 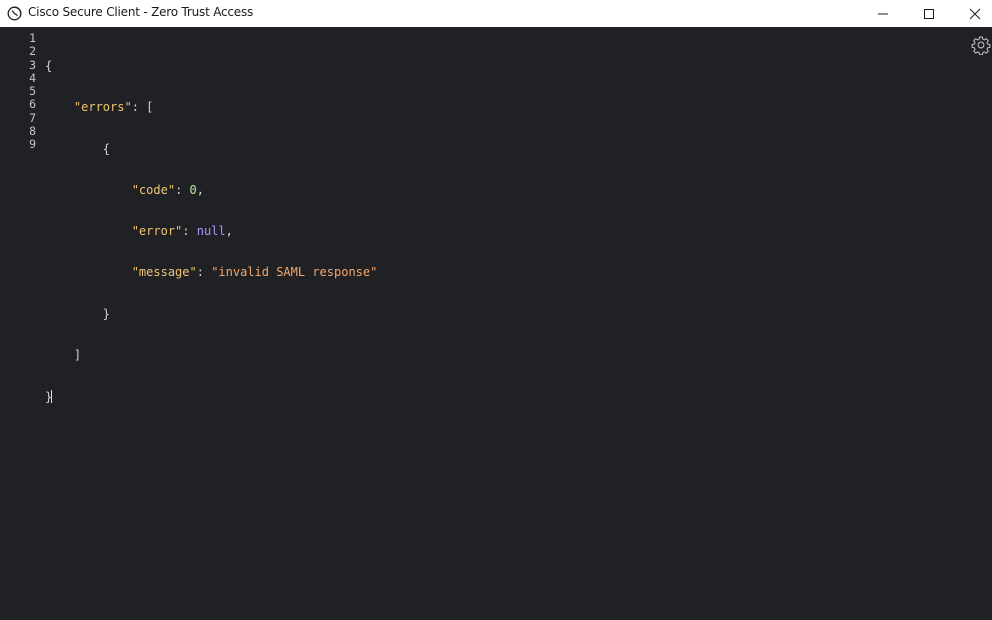 I want to click on line-number: 8, so click(x=32, y=131).